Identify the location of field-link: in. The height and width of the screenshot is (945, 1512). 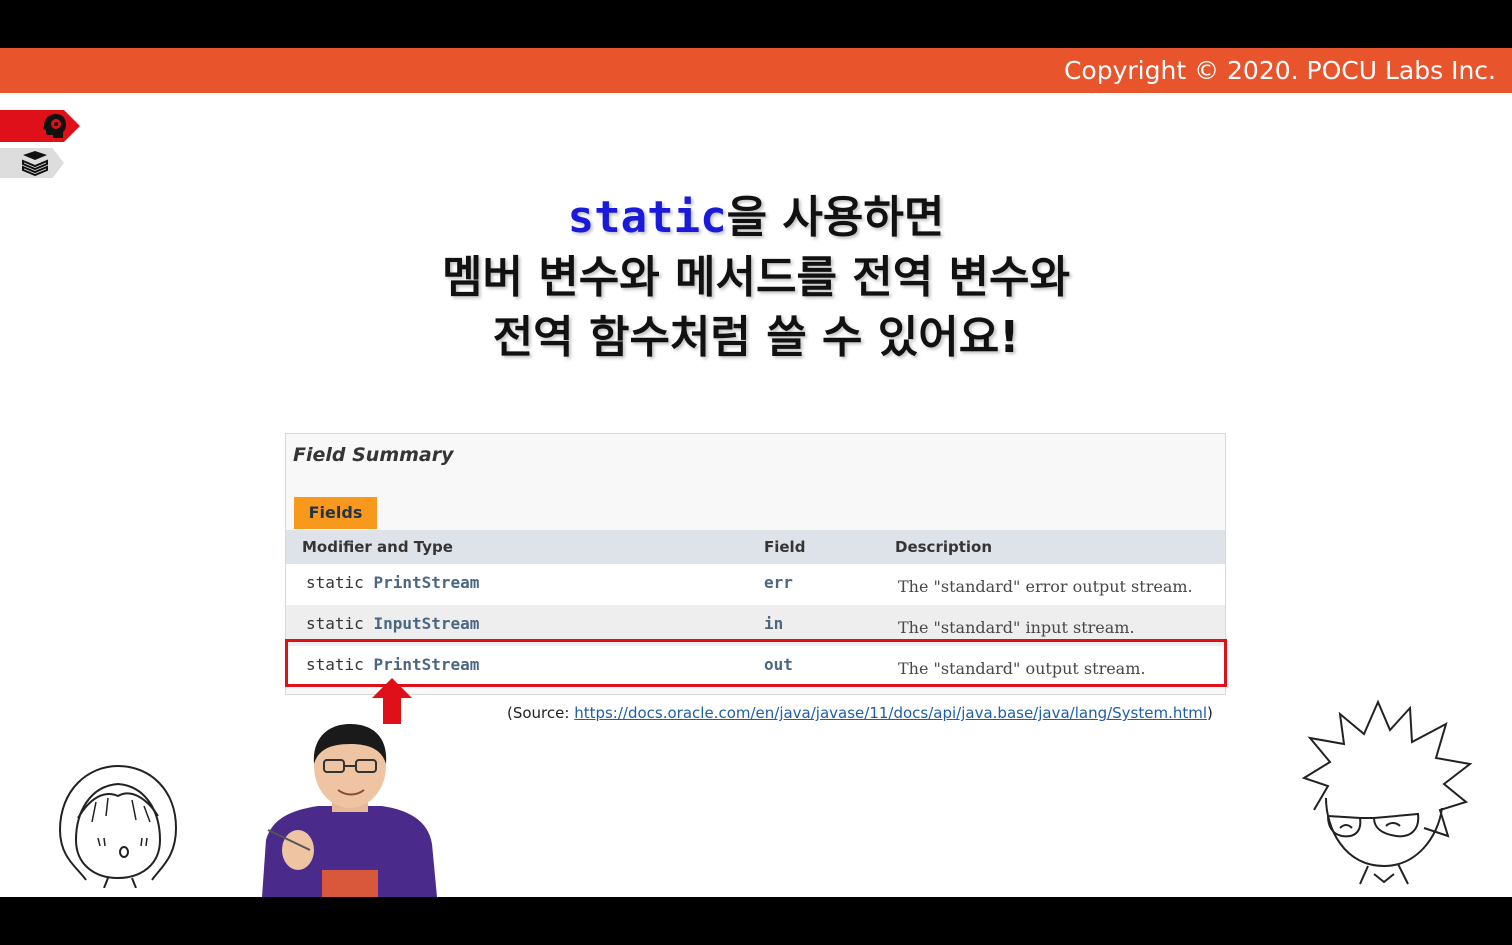
(773, 624).